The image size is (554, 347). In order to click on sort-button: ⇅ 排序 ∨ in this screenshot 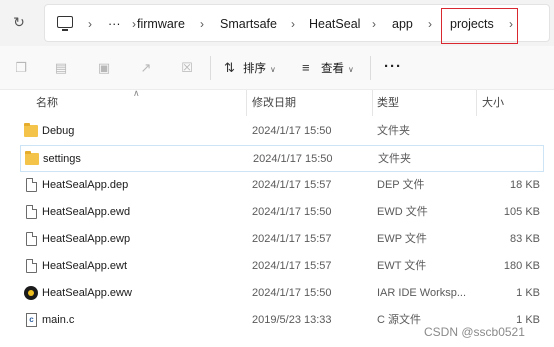, I will do `click(250, 68)`.